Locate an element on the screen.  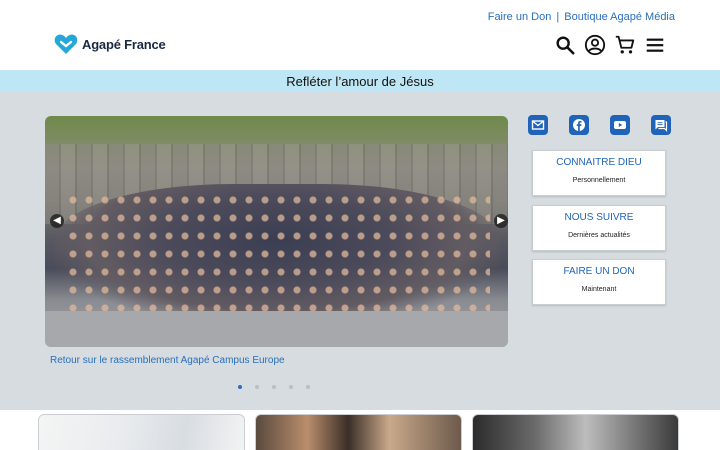
carousel-photo-ground is located at coordinates (276, 329).